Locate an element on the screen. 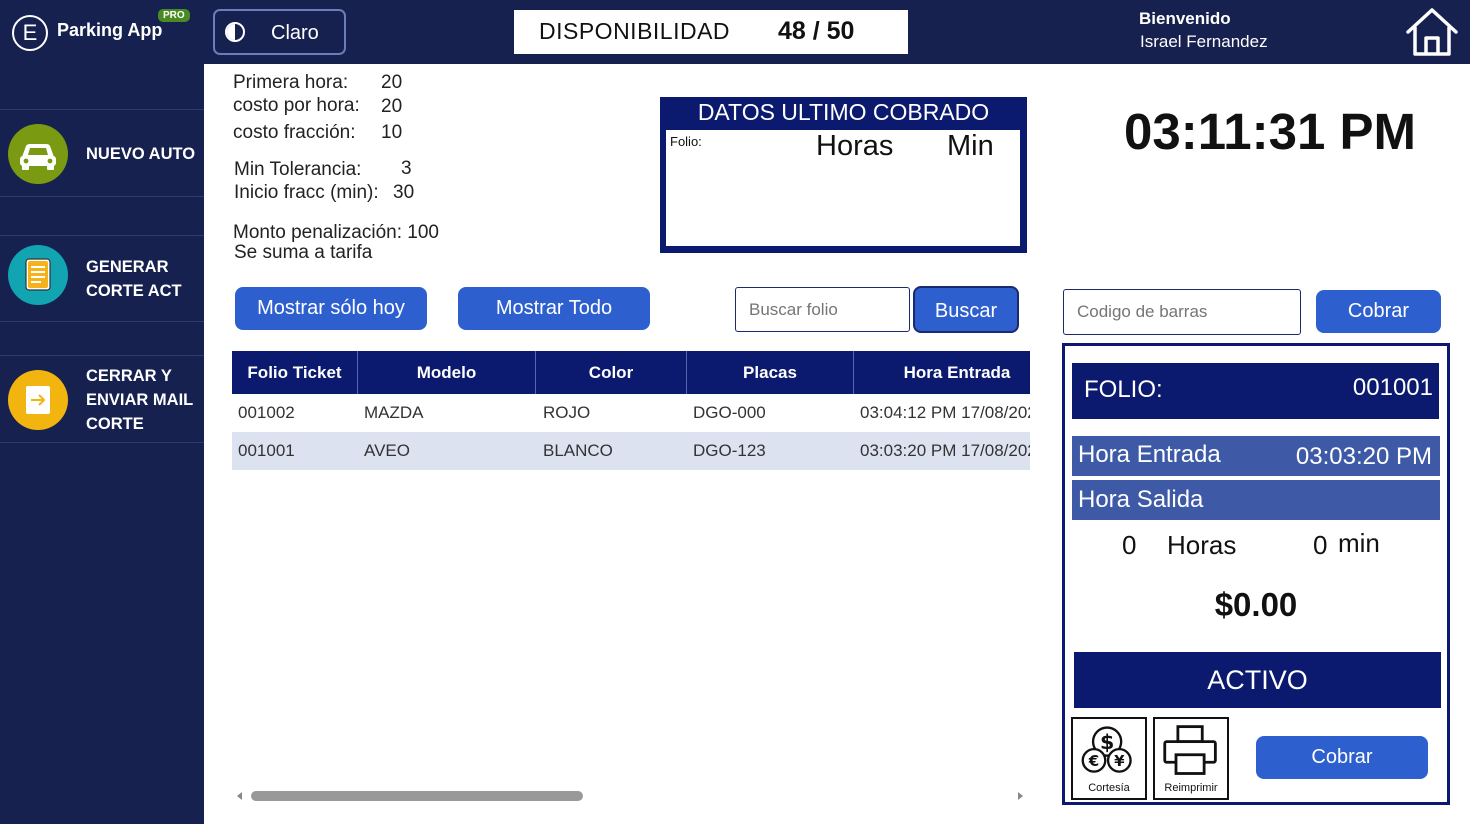 This screenshot has width=1470, height=824. clock: 03:11:31 PM is located at coordinates (1270, 131).